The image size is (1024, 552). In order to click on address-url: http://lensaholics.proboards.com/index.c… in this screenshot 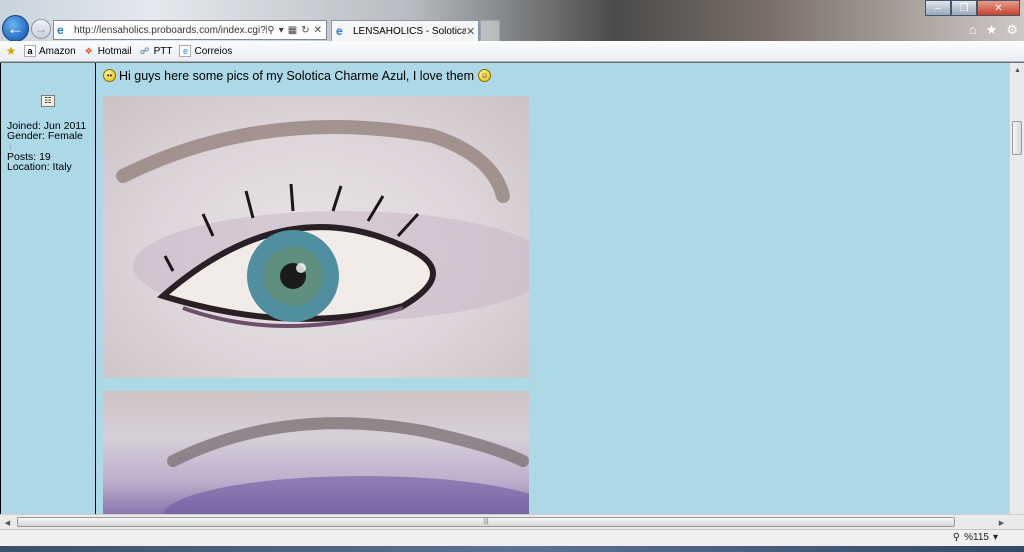, I will do `click(170, 30)`.